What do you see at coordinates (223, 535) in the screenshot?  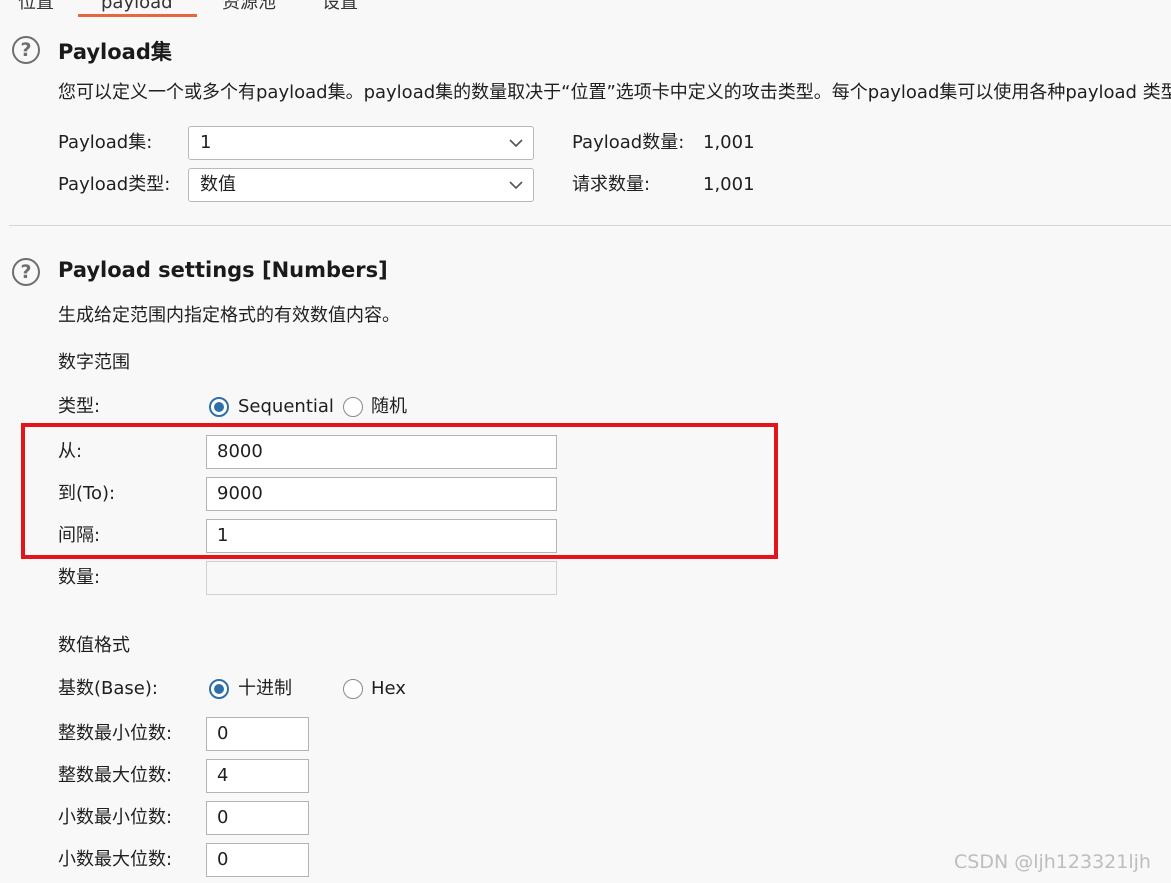 I see `step-value: 1` at bounding box center [223, 535].